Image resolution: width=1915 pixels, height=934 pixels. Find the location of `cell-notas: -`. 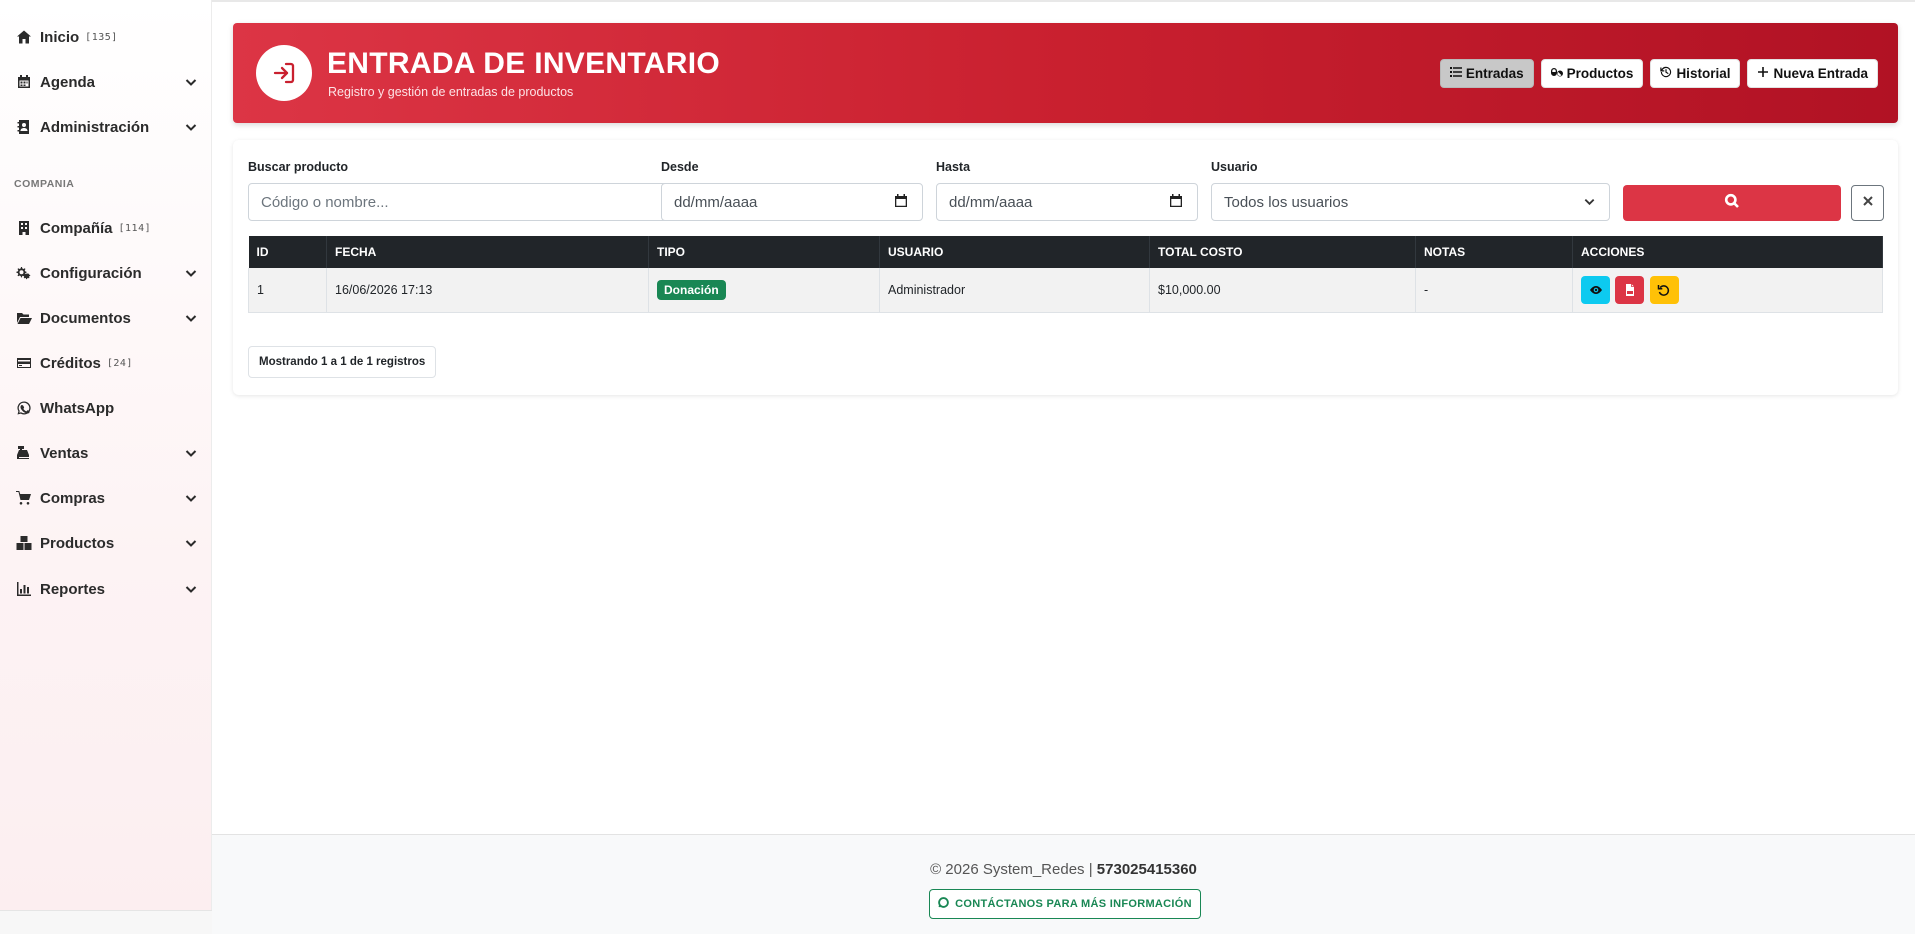

cell-notas: - is located at coordinates (1494, 290).